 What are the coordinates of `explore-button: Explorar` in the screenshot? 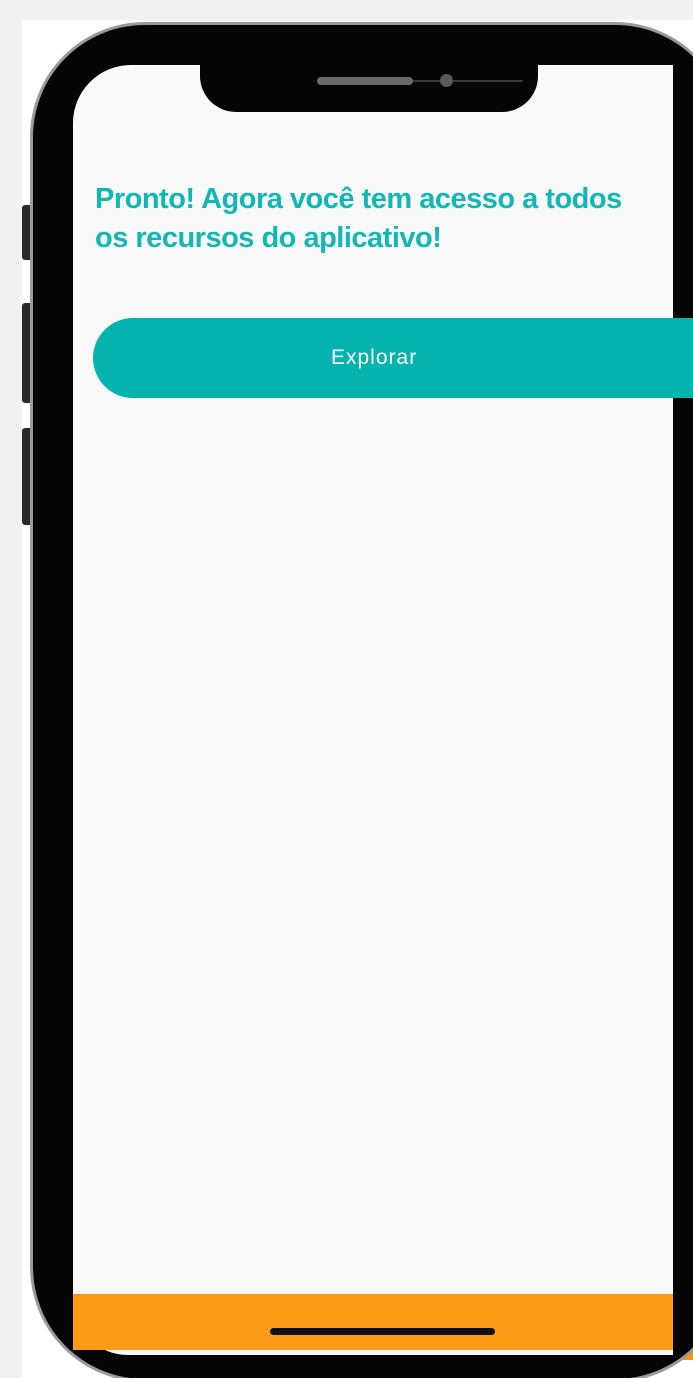 It's located at (393, 358).